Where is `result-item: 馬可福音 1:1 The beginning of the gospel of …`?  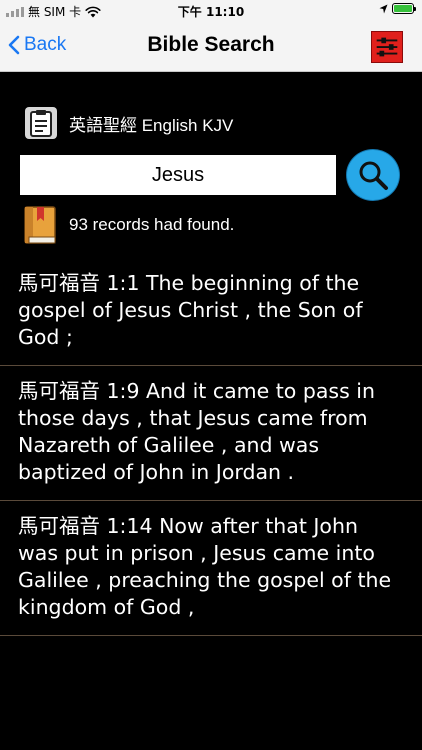
result-item: 馬可福音 1:1 The beginning of the gospel of … is located at coordinates (211, 312).